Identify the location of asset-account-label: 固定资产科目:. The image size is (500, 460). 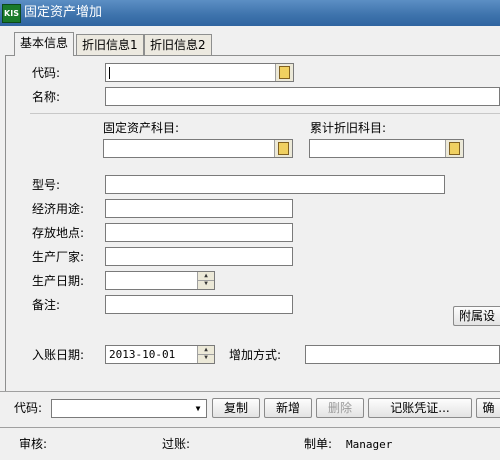
(141, 128).